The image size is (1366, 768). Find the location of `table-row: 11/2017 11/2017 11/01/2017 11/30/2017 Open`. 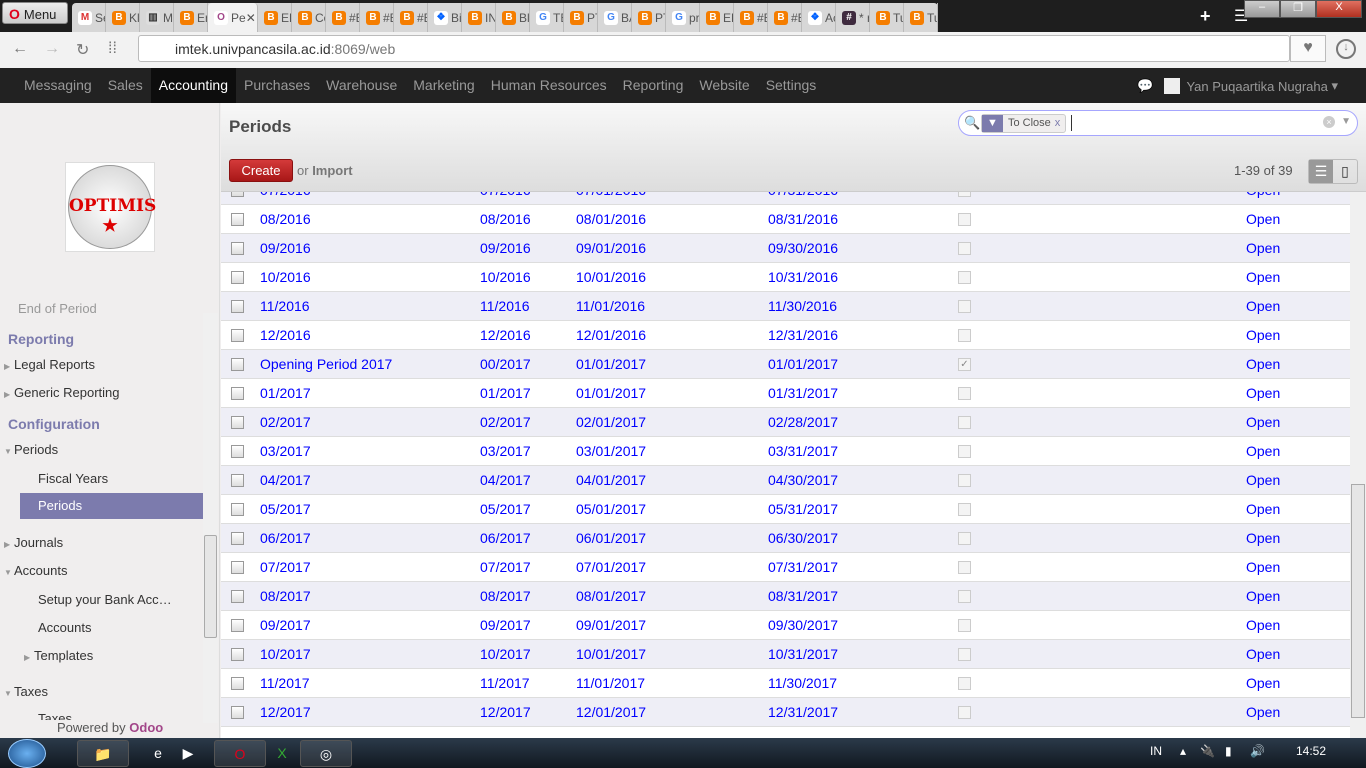

table-row: 11/2017 11/2017 11/01/2017 11/30/2017 Open is located at coordinates (785, 683).